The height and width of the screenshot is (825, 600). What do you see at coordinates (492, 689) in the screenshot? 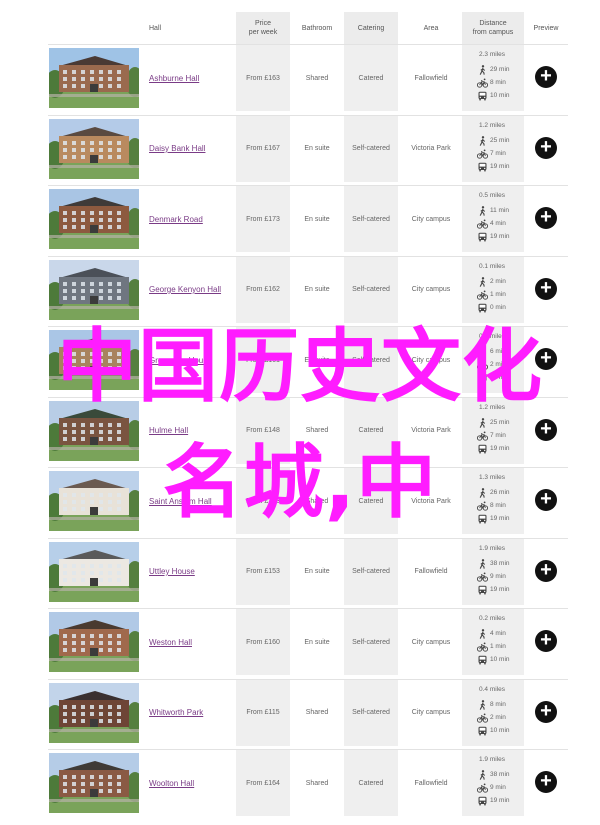
I see `distance-miles: 0.4 miles` at bounding box center [492, 689].